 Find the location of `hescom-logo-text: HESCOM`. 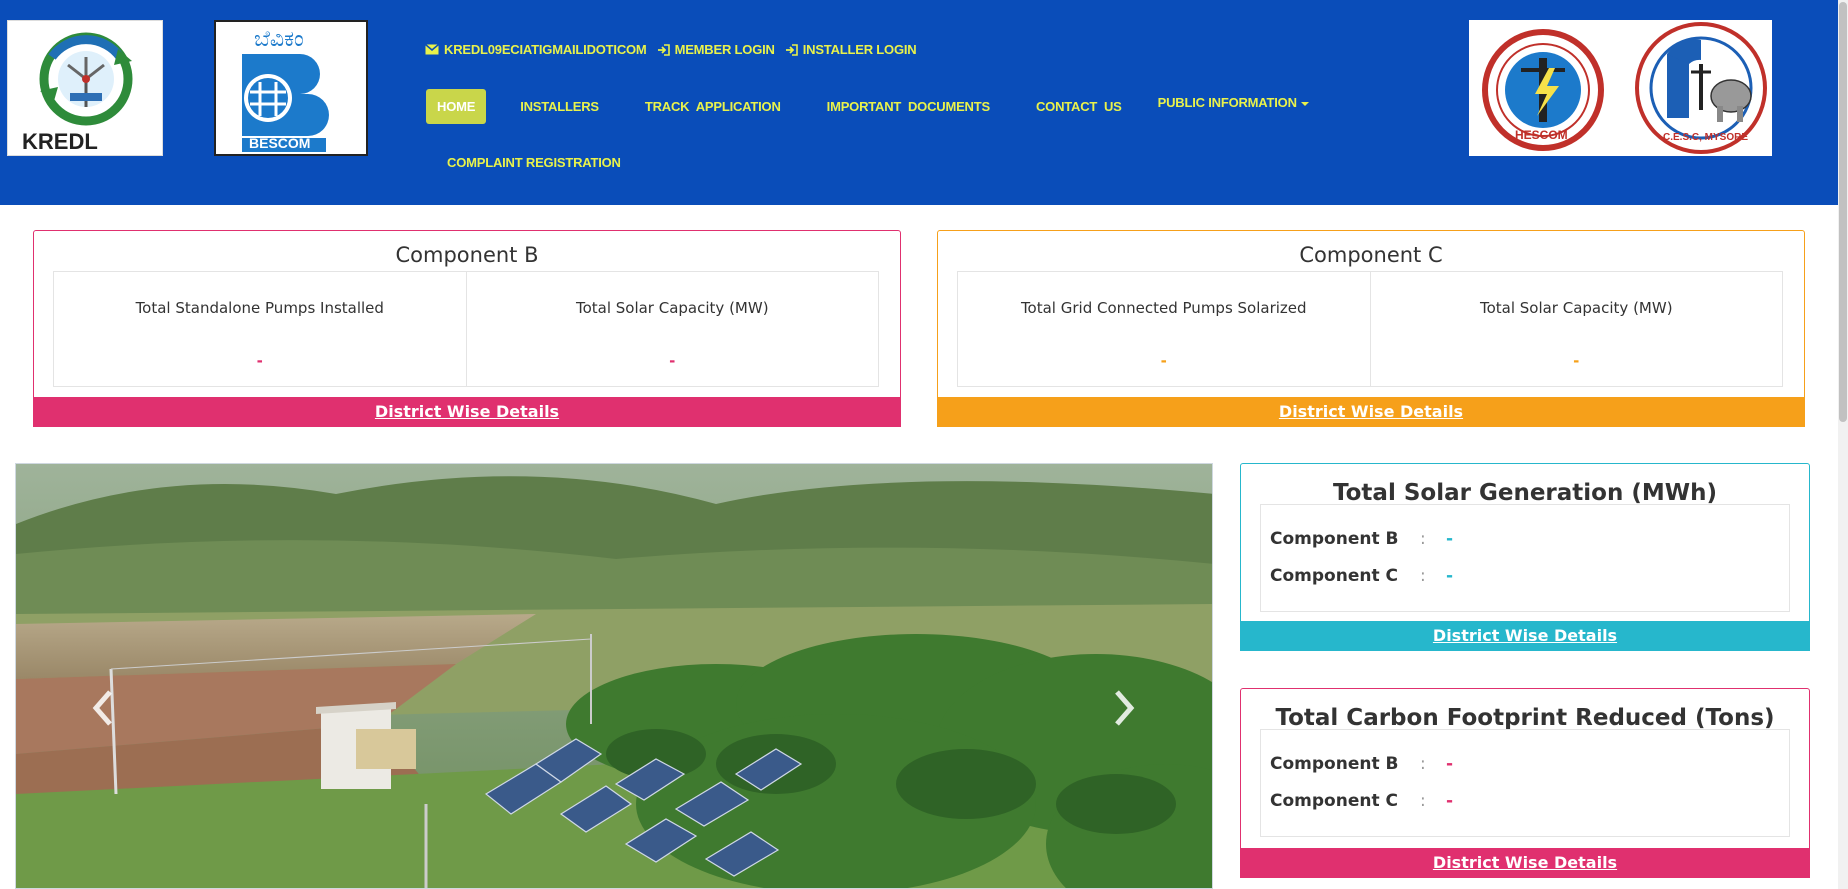

hescom-logo-text: HESCOM is located at coordinates (1541, 135).